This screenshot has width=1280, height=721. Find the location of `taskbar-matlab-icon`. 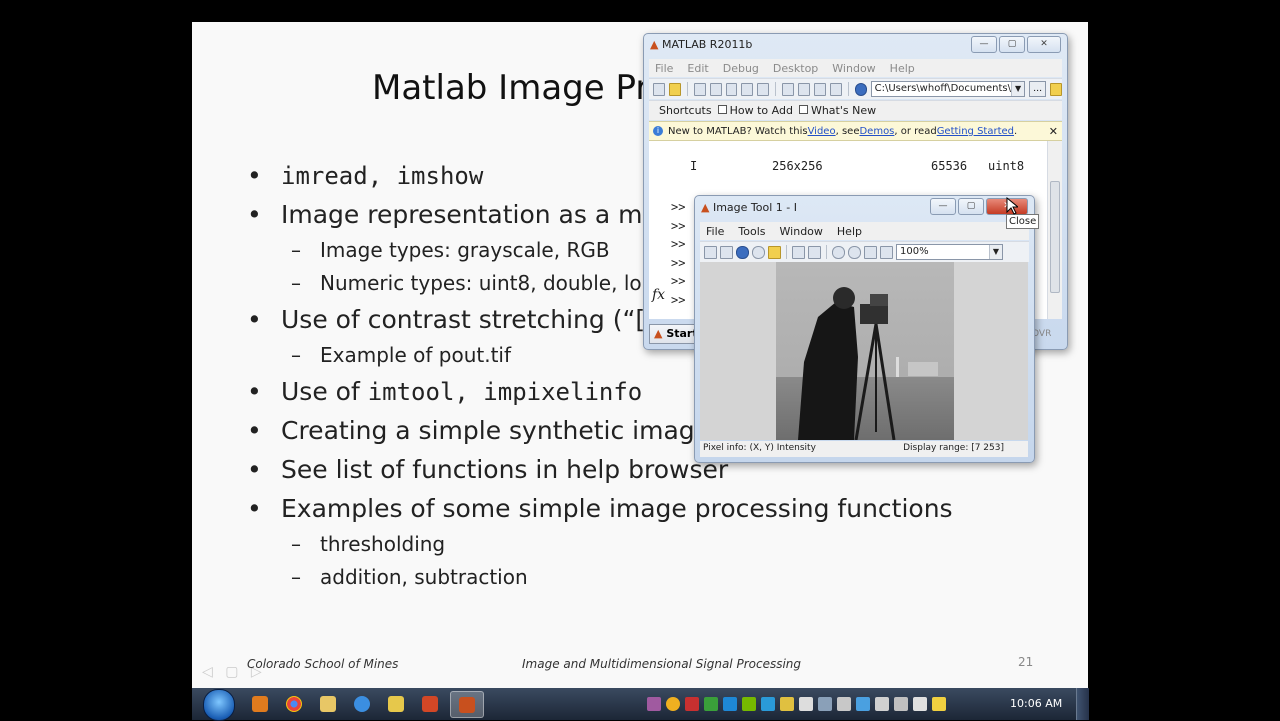

taskbar-matlab-icon is located at coordinates (467, 704).